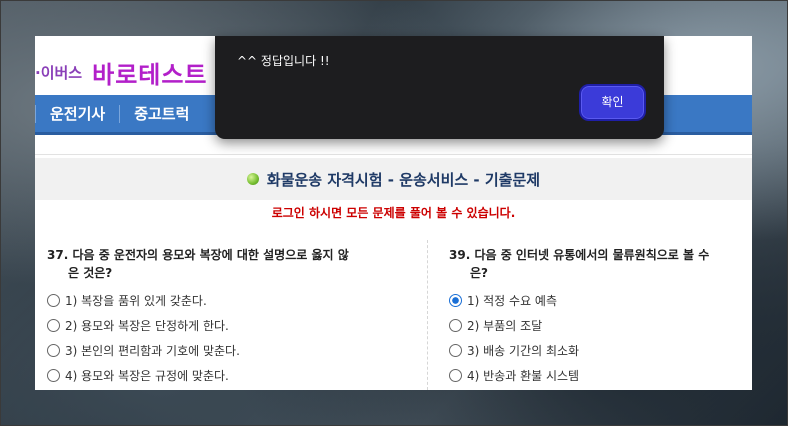 Image resolution: width=788 pixels, height=426 pixels. What do you see at coordinates (523, 351) in the screenshot?
I see `option-label: 3) 배송 기간의 최소화` at bounding box center [523, 351].